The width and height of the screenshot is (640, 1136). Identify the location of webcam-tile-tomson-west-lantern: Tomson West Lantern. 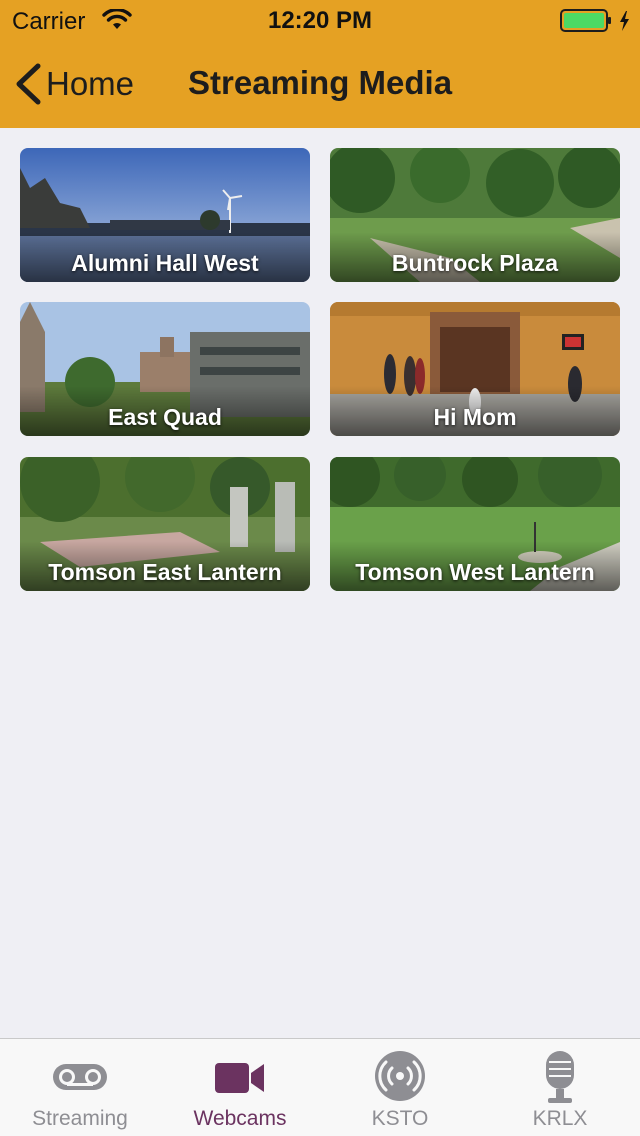
(475, 524).